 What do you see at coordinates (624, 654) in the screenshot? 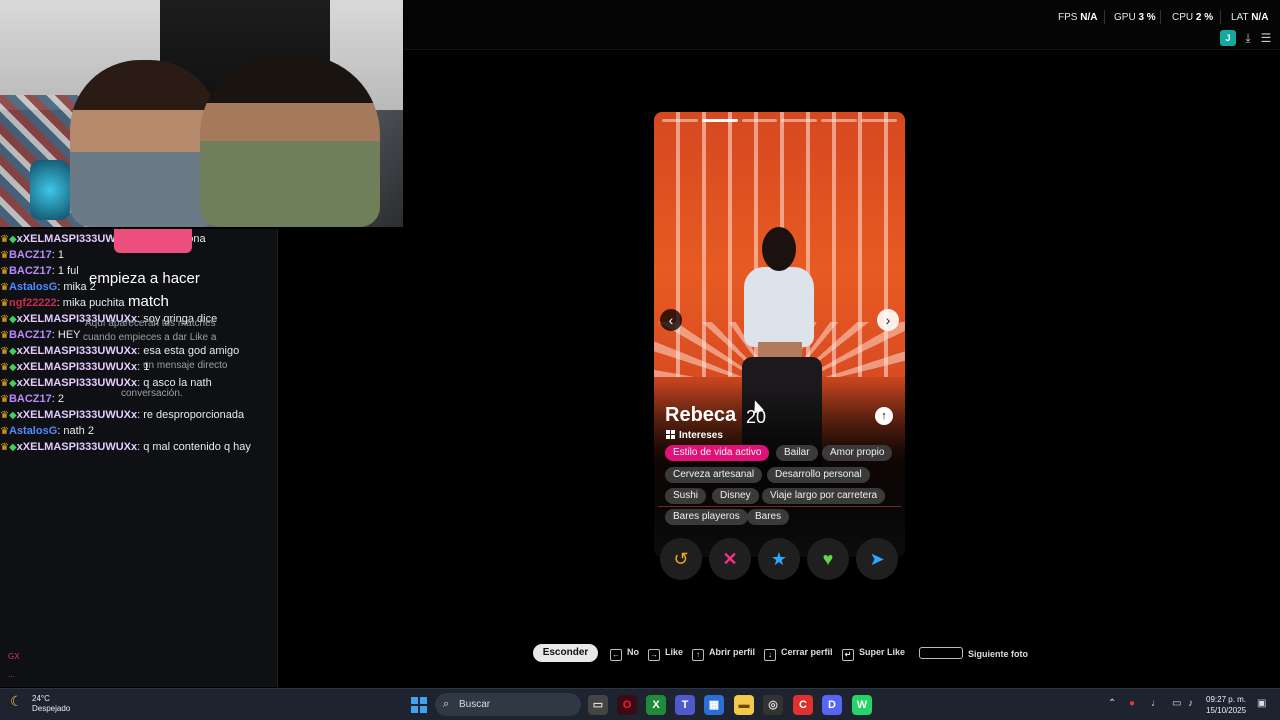
I see `shortcut-no: ← No` at bounding box center [624, 654].